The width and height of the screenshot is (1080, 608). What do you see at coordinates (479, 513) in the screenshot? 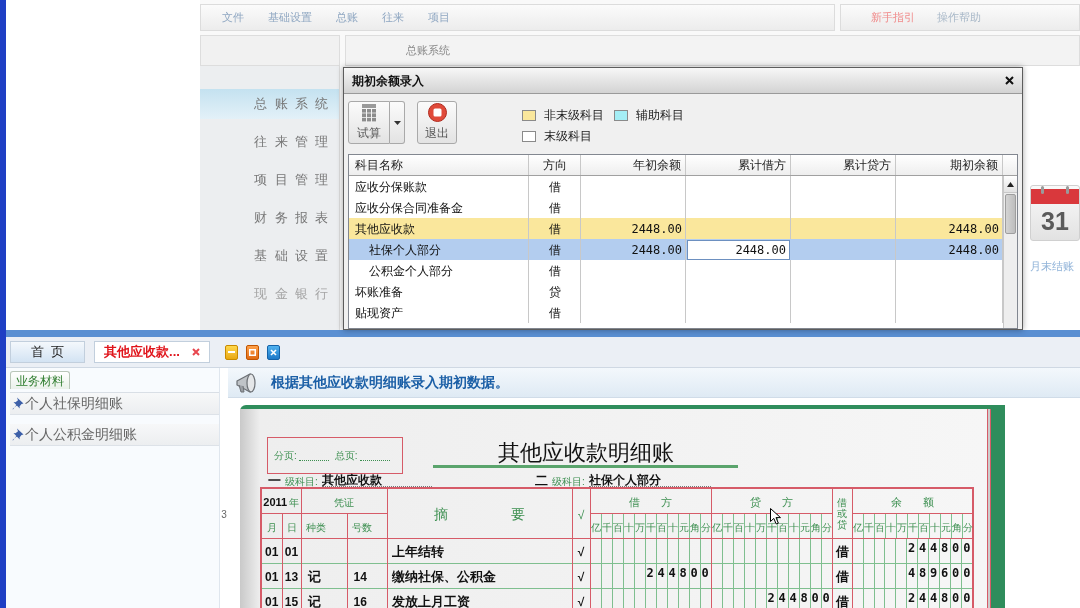
I see `summary-header: 摘 要` at bounding box center [479, 513].